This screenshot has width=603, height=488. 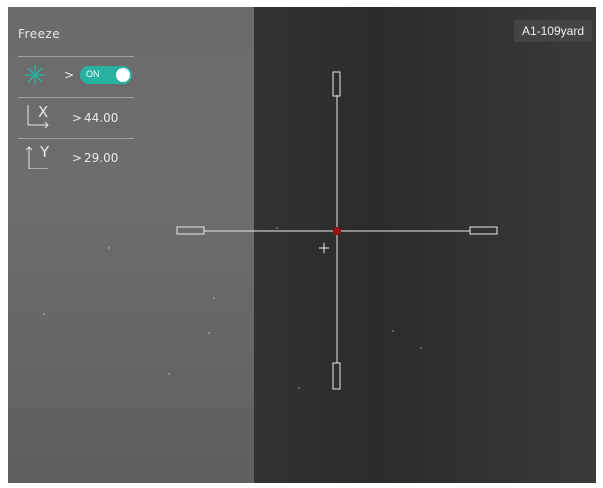 I want to click on freeze-position-marker-icon, so click(x=324, y=248).